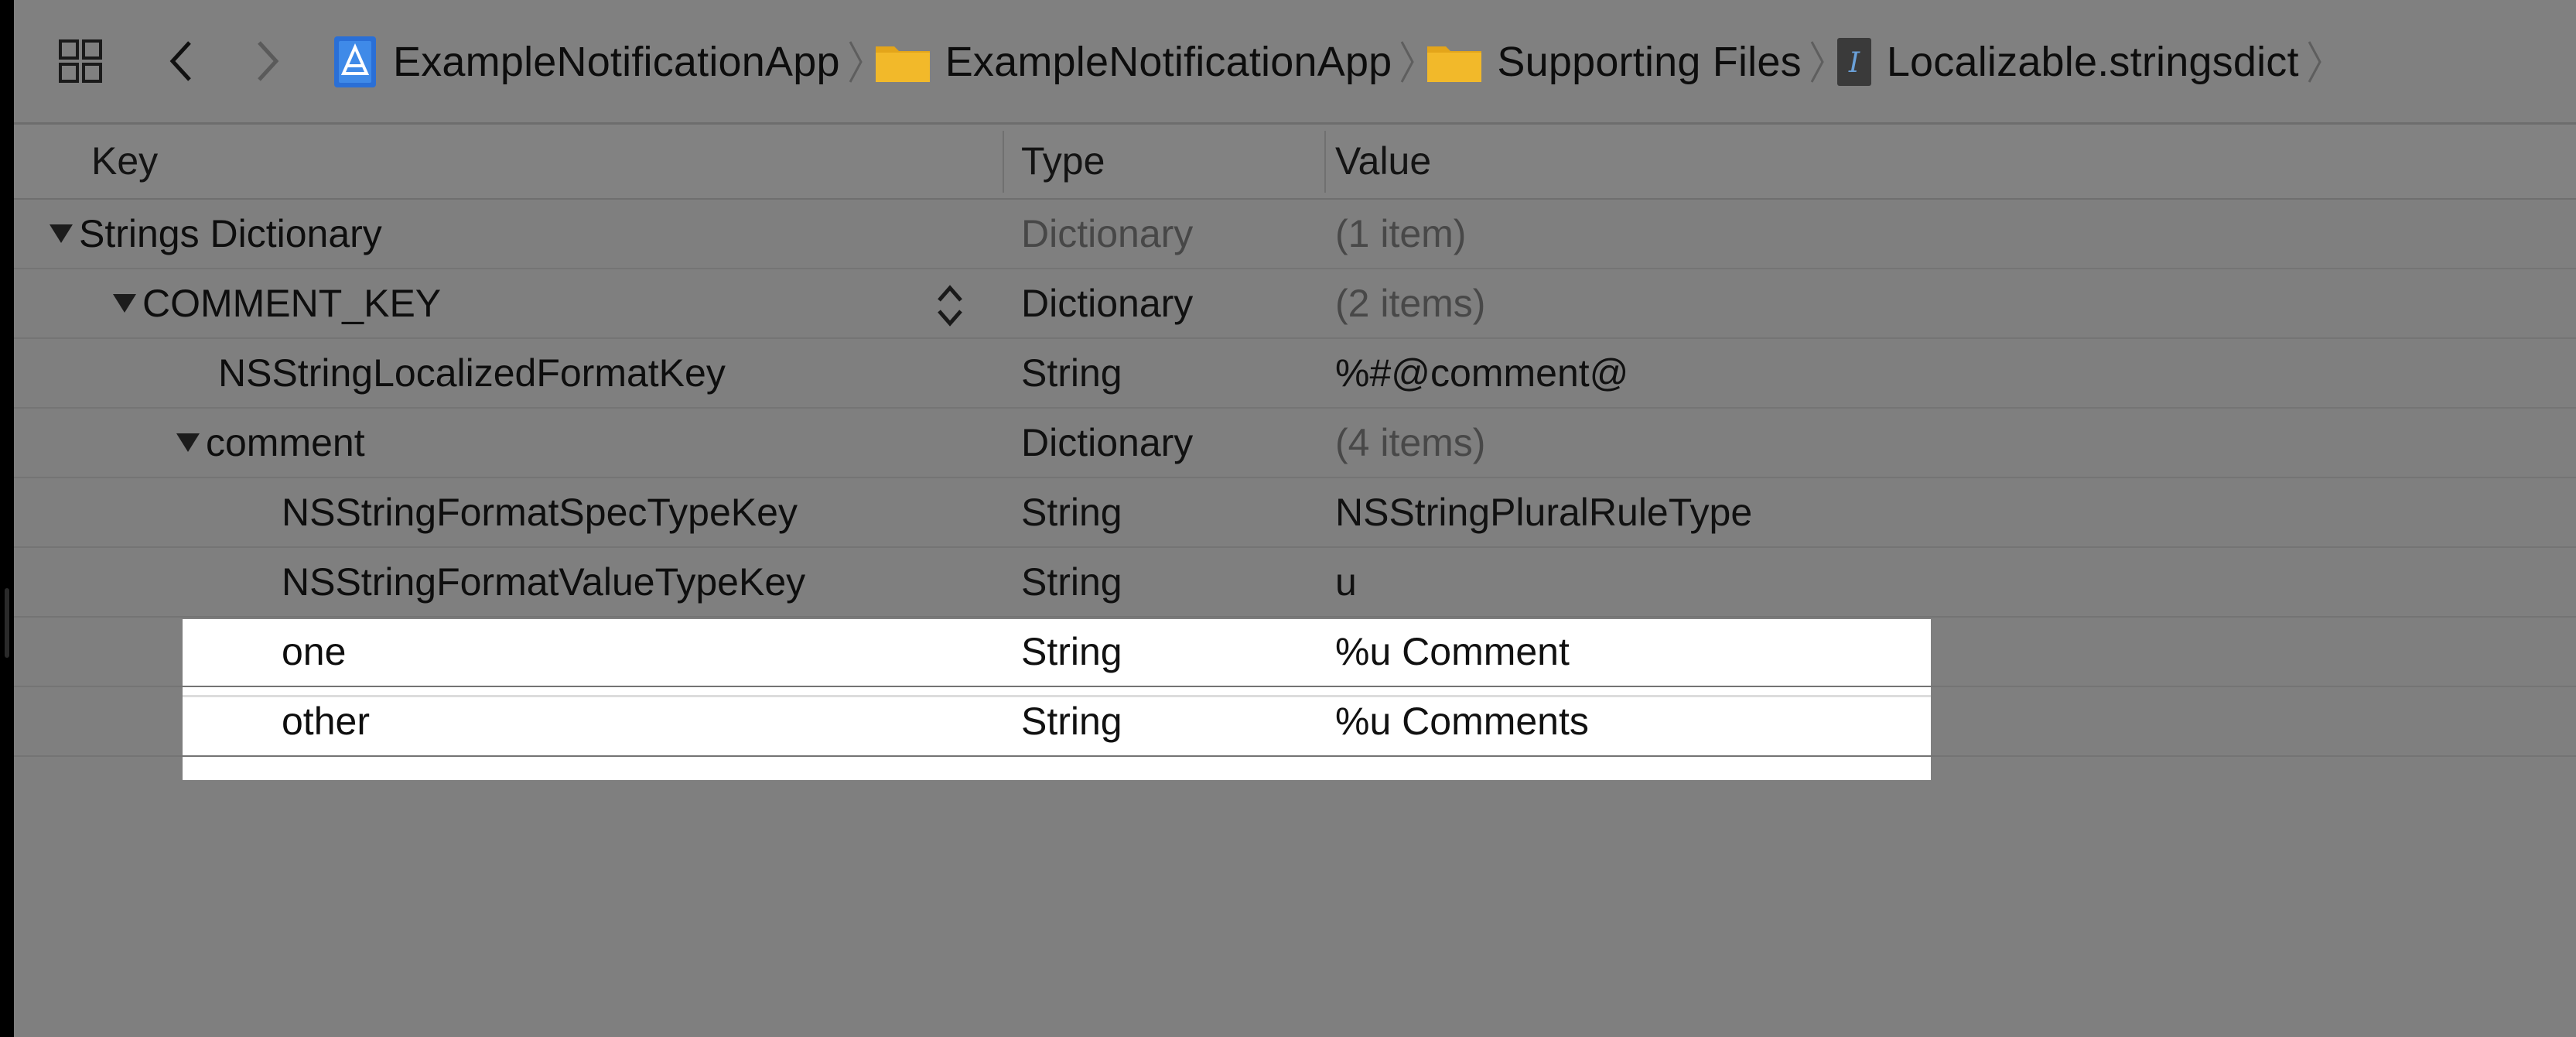 The width and height of the screenshot is (2576, 1037). I want to click on row-value: (1 item), so click(1400, 234).